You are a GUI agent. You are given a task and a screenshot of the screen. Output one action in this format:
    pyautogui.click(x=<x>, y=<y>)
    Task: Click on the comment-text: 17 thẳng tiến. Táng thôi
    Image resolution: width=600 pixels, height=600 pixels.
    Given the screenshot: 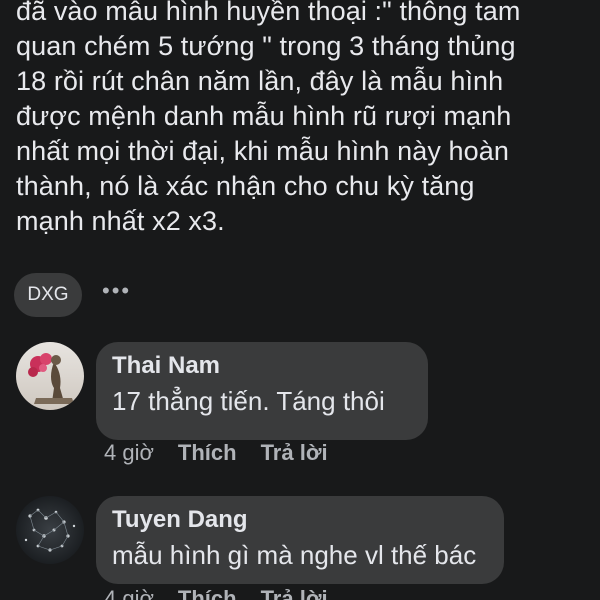 What is the action you would take?
    pyautogui.click(x=248, y=401)
    